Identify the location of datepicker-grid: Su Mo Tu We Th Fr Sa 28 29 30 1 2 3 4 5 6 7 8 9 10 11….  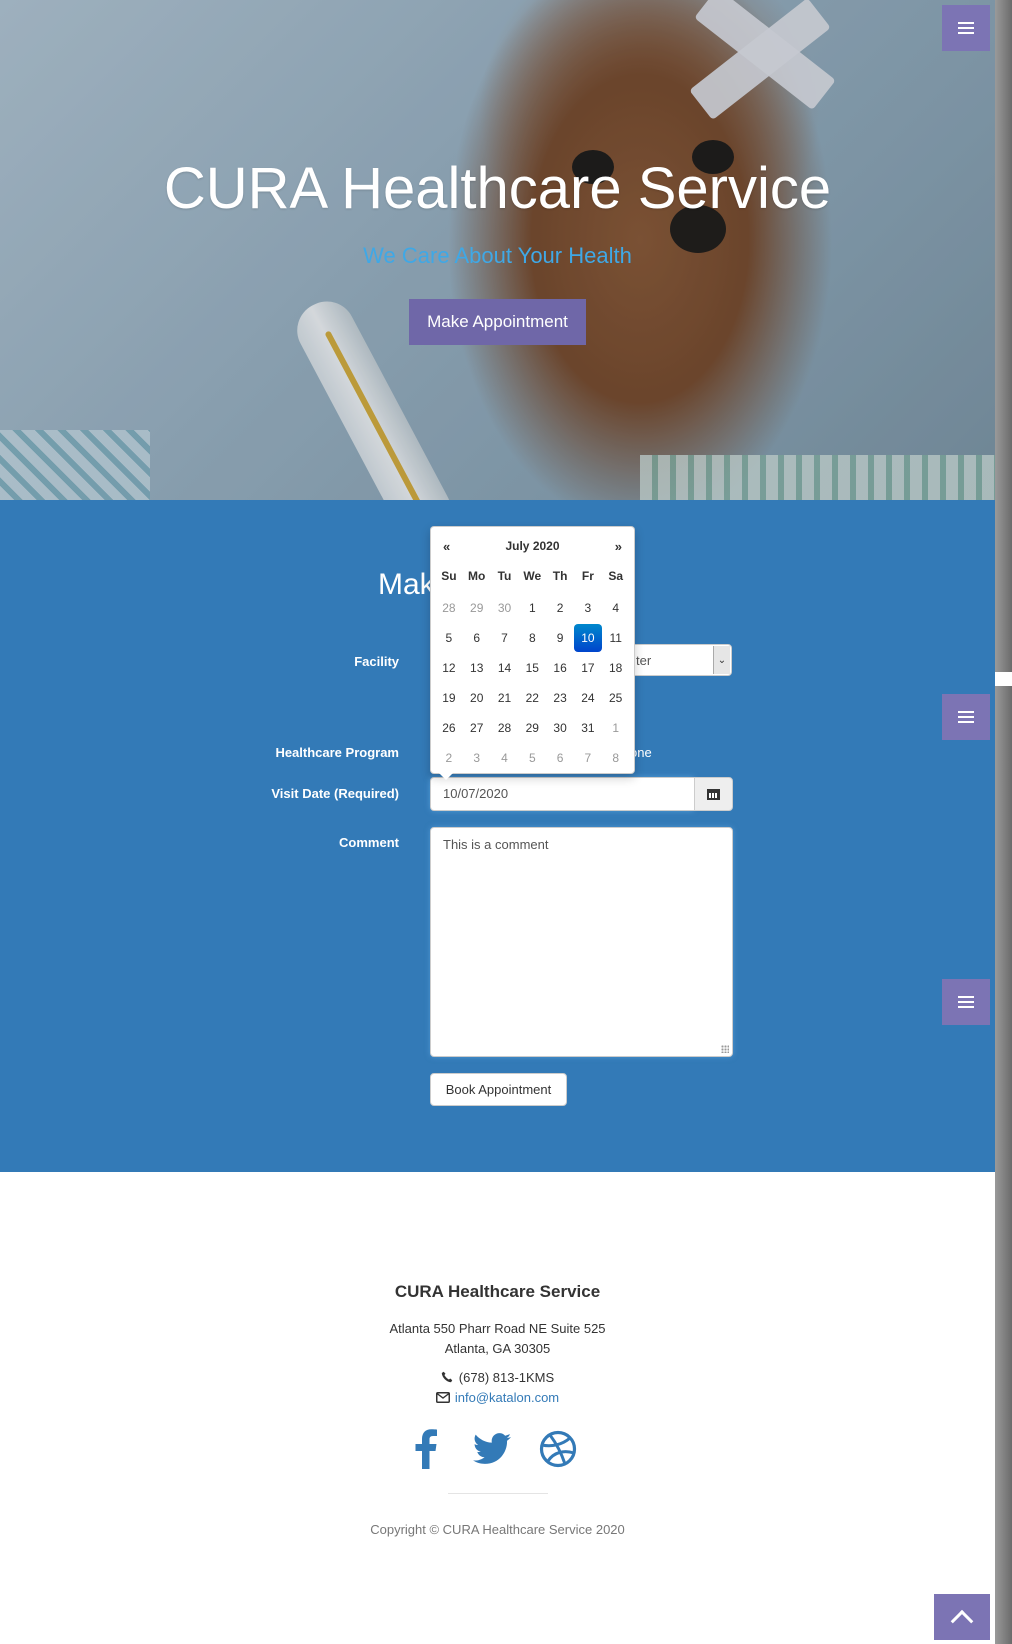
(532, 669).